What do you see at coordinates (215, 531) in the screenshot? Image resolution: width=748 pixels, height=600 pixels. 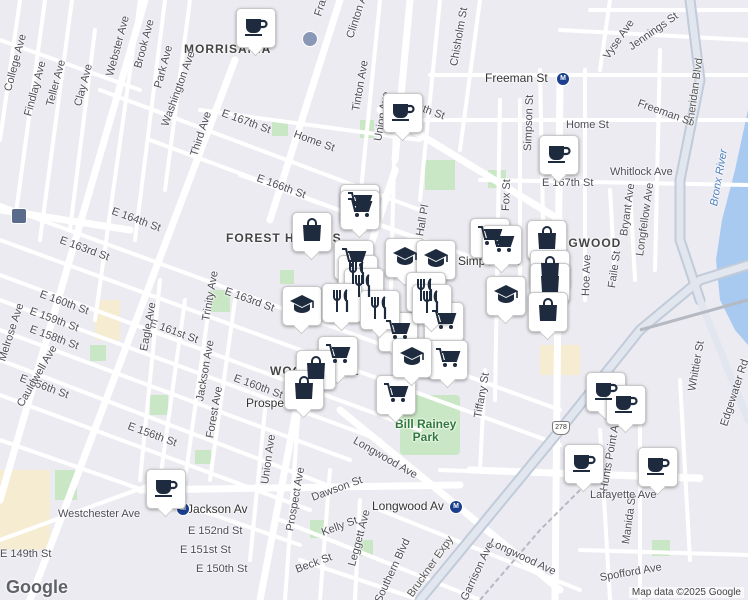 I see `street-label: E 152nd St` at bounding box center [215, 531].